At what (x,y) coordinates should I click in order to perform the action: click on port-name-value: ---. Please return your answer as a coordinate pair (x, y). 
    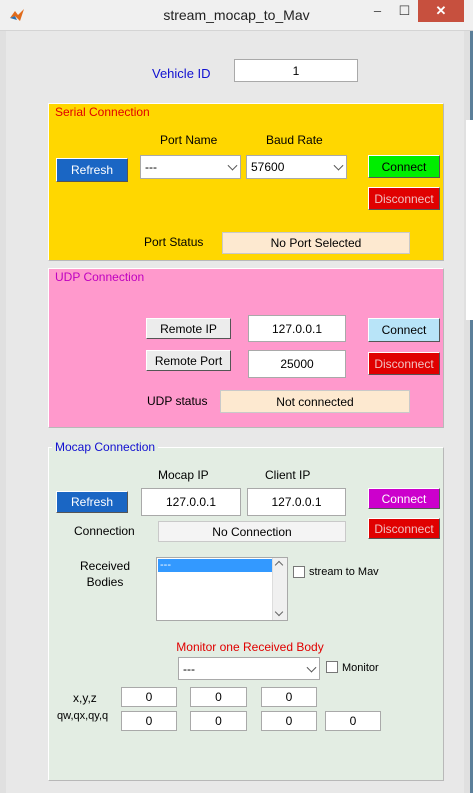
    Looking at the image, I should click on (151, 167).